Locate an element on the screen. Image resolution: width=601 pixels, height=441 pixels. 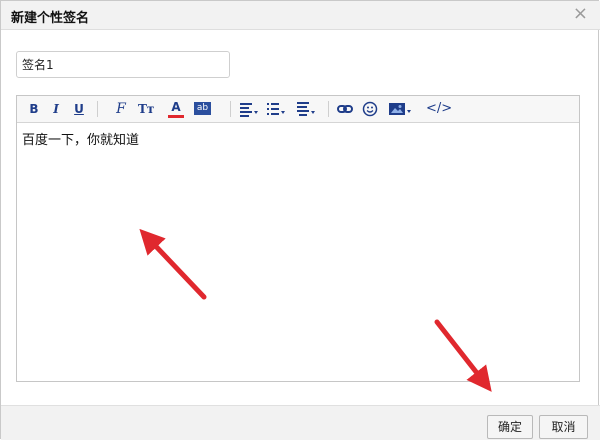
font-size-button: Tт is located at coordinates (146, 109).